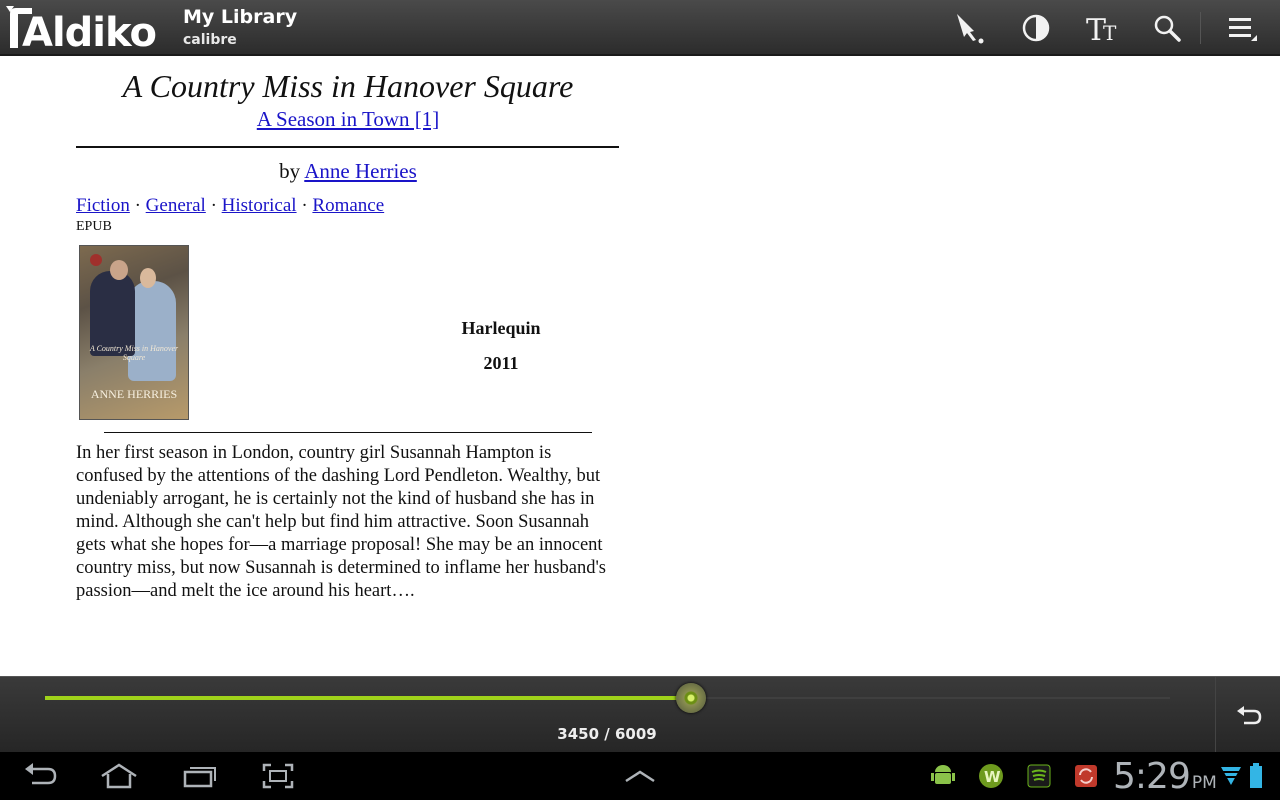 This screenshot has height=800, width=1280. What do you see at coordinates (1039, 776) in the screenshot?
I see `spotify-icon` at bounding box center [1039, 776].